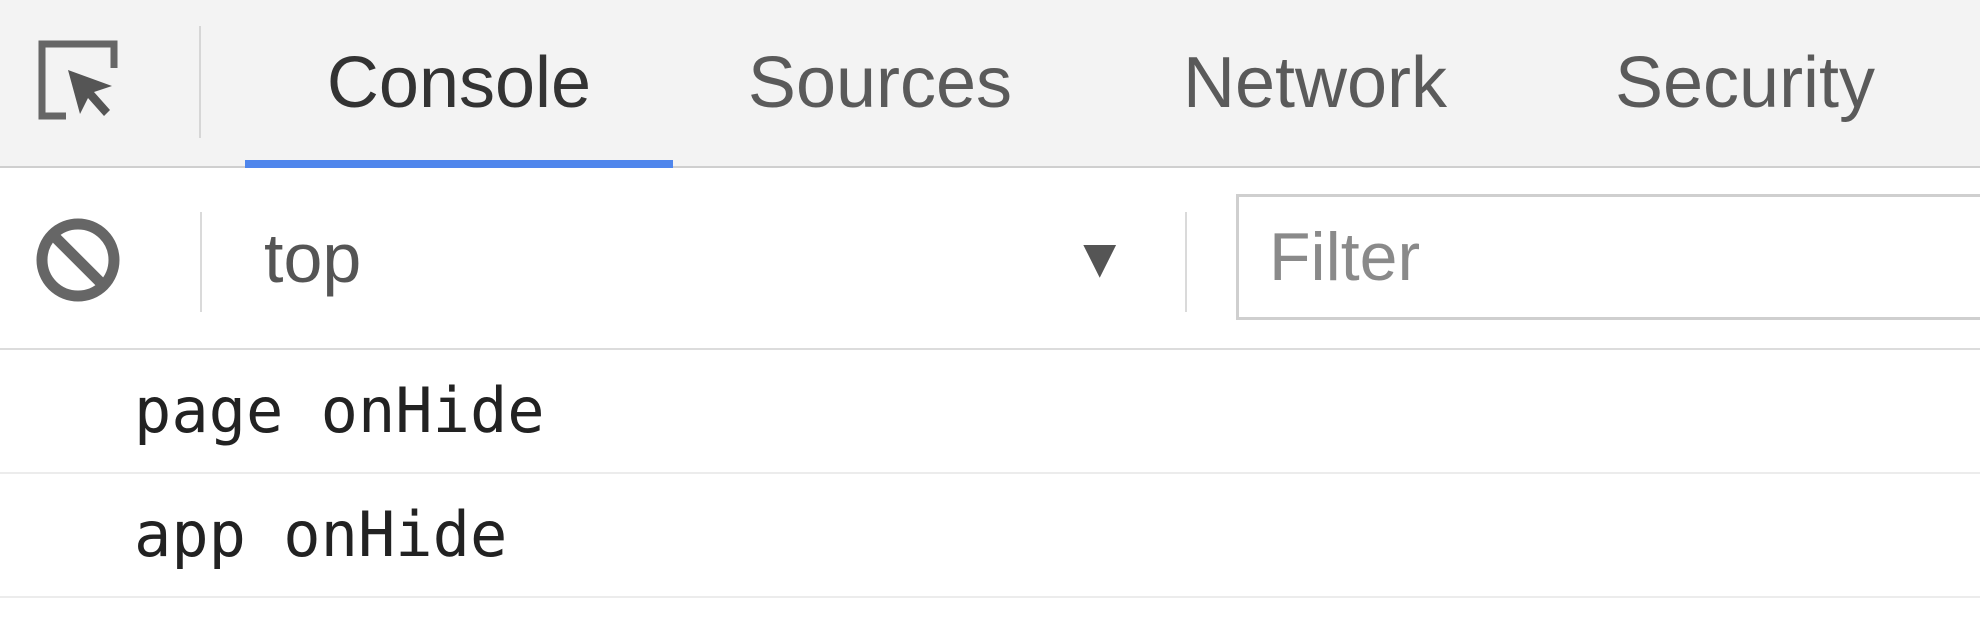  What do you see at coordinates (200, 82) in the screenshot?
I see `tabbar-separator` at bounding box center [200, 82].